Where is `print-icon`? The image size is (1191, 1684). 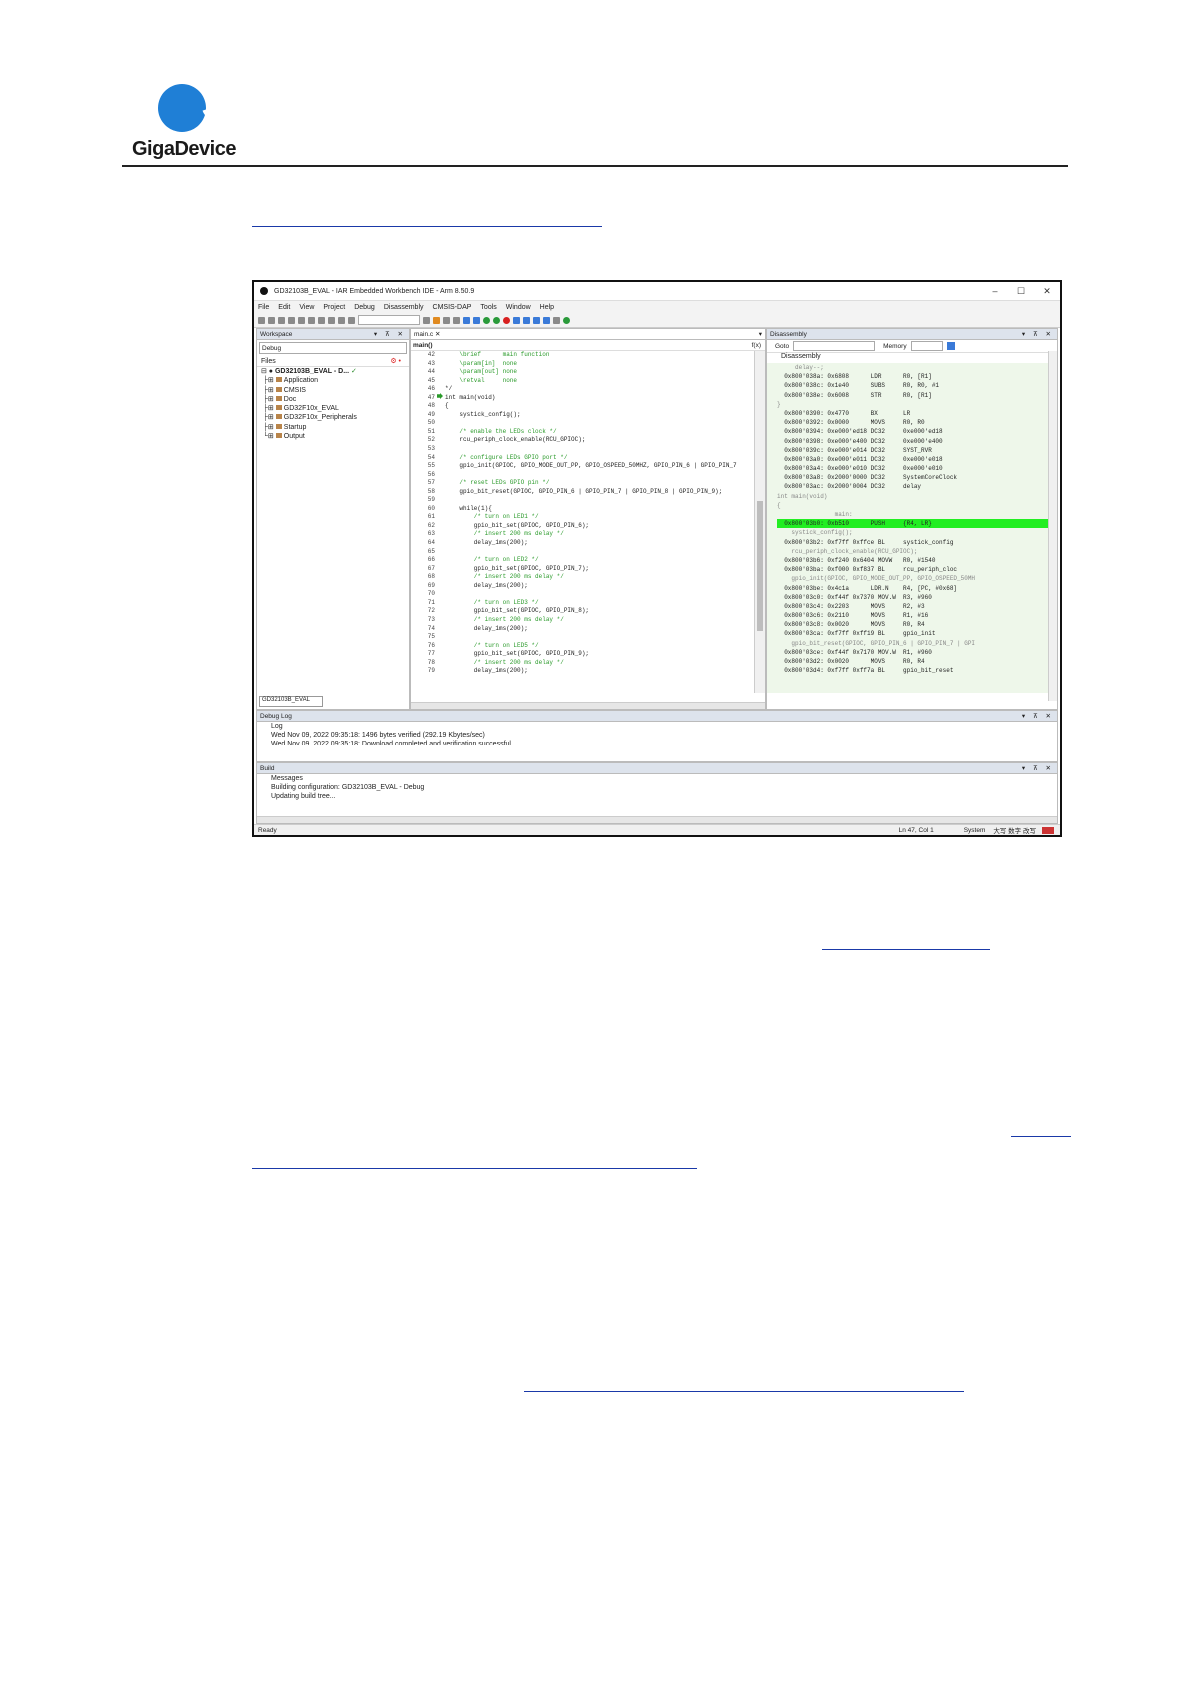 print-icon is located at coordinates (301, 320).